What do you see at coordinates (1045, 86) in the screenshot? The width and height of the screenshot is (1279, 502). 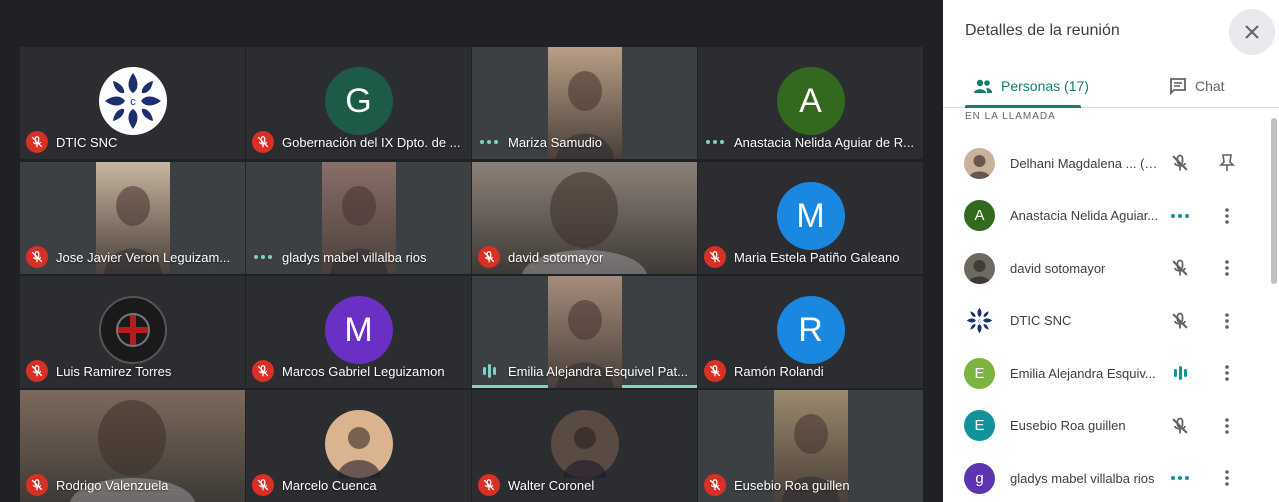 I see `tab-people-label: Personas (17)` at bounding box center [1045, 86].